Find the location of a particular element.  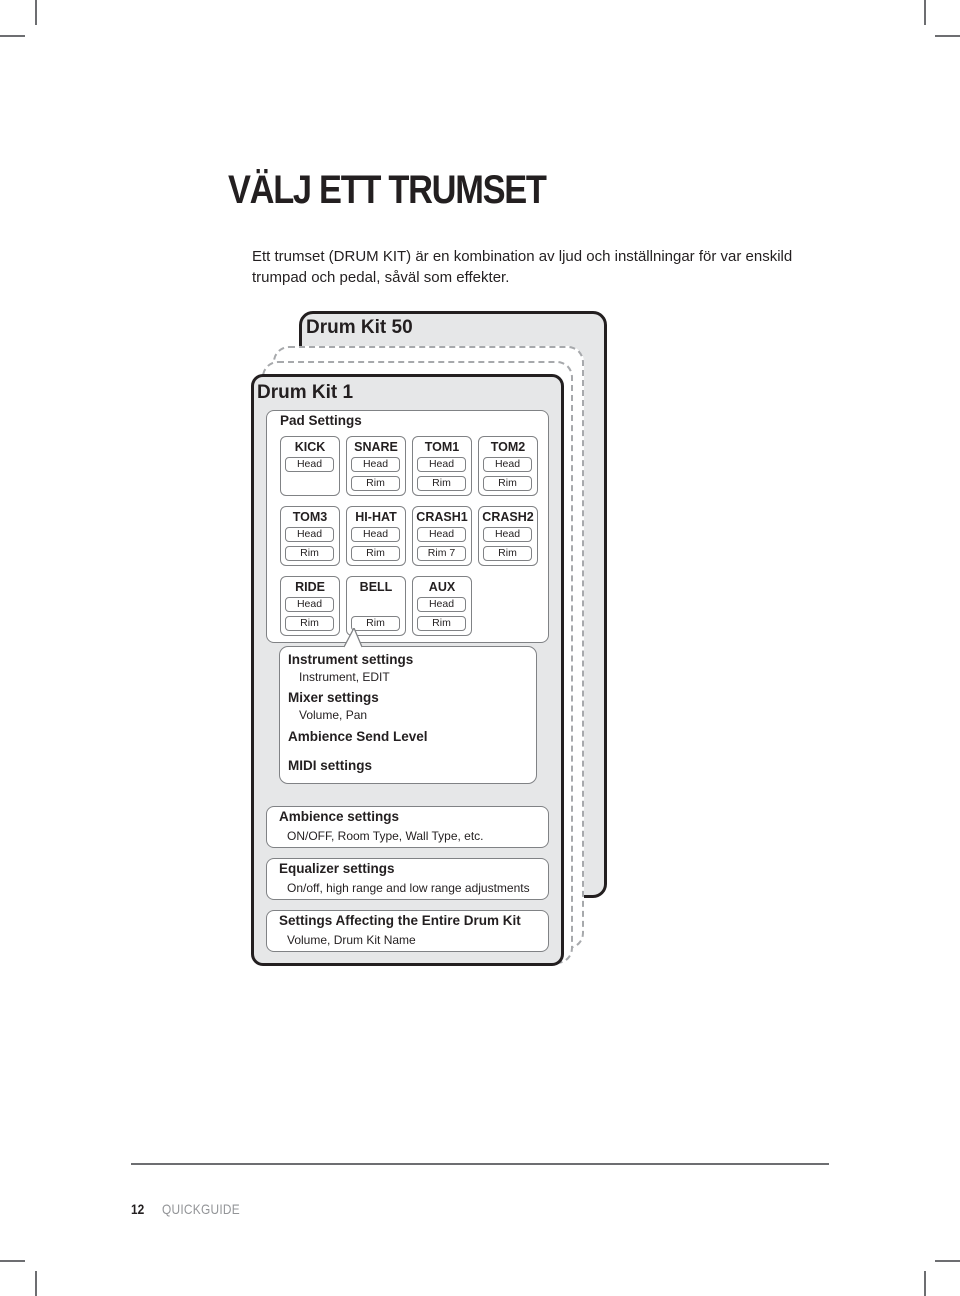

drum-kit-1-title: Drum Kit 1 is located at coordinates (305, 392).